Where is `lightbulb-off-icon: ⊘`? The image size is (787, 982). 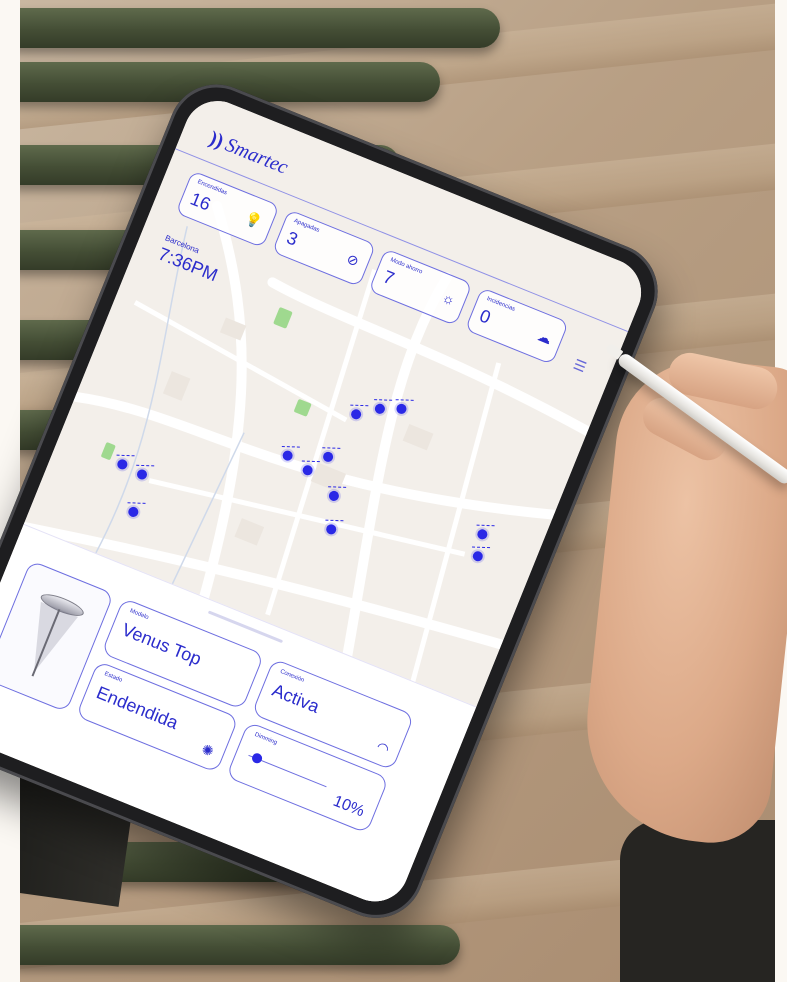
lightbulb-off-icon: ⊘ is located at coordinates (353, 260).